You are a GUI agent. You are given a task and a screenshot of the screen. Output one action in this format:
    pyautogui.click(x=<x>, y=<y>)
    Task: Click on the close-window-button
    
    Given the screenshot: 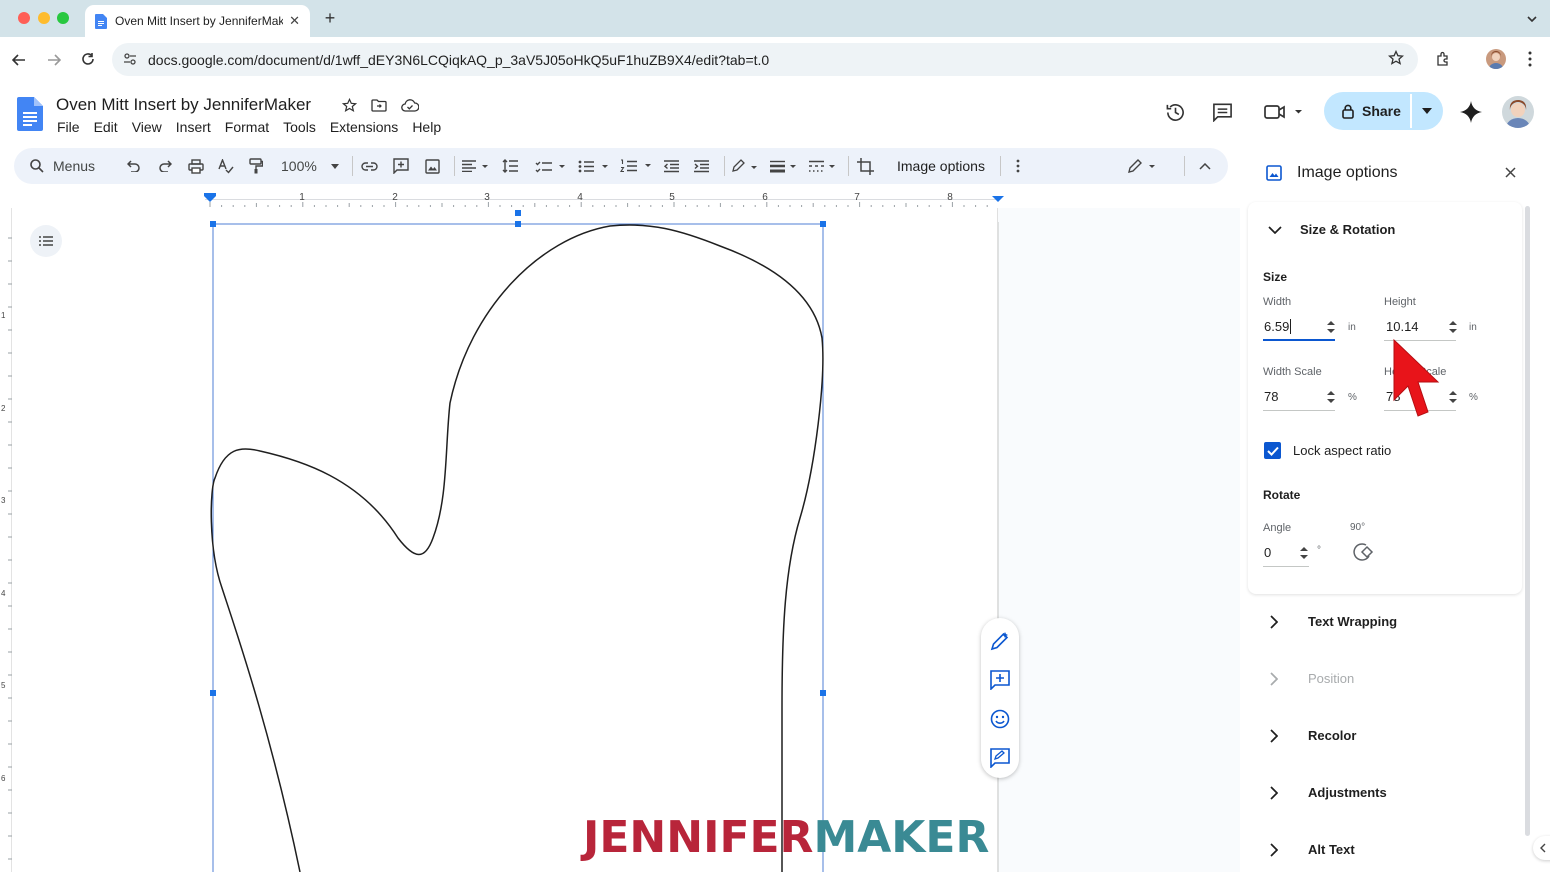 What is the action you would take?
    pyautogui.click(x=24, y=18)
    